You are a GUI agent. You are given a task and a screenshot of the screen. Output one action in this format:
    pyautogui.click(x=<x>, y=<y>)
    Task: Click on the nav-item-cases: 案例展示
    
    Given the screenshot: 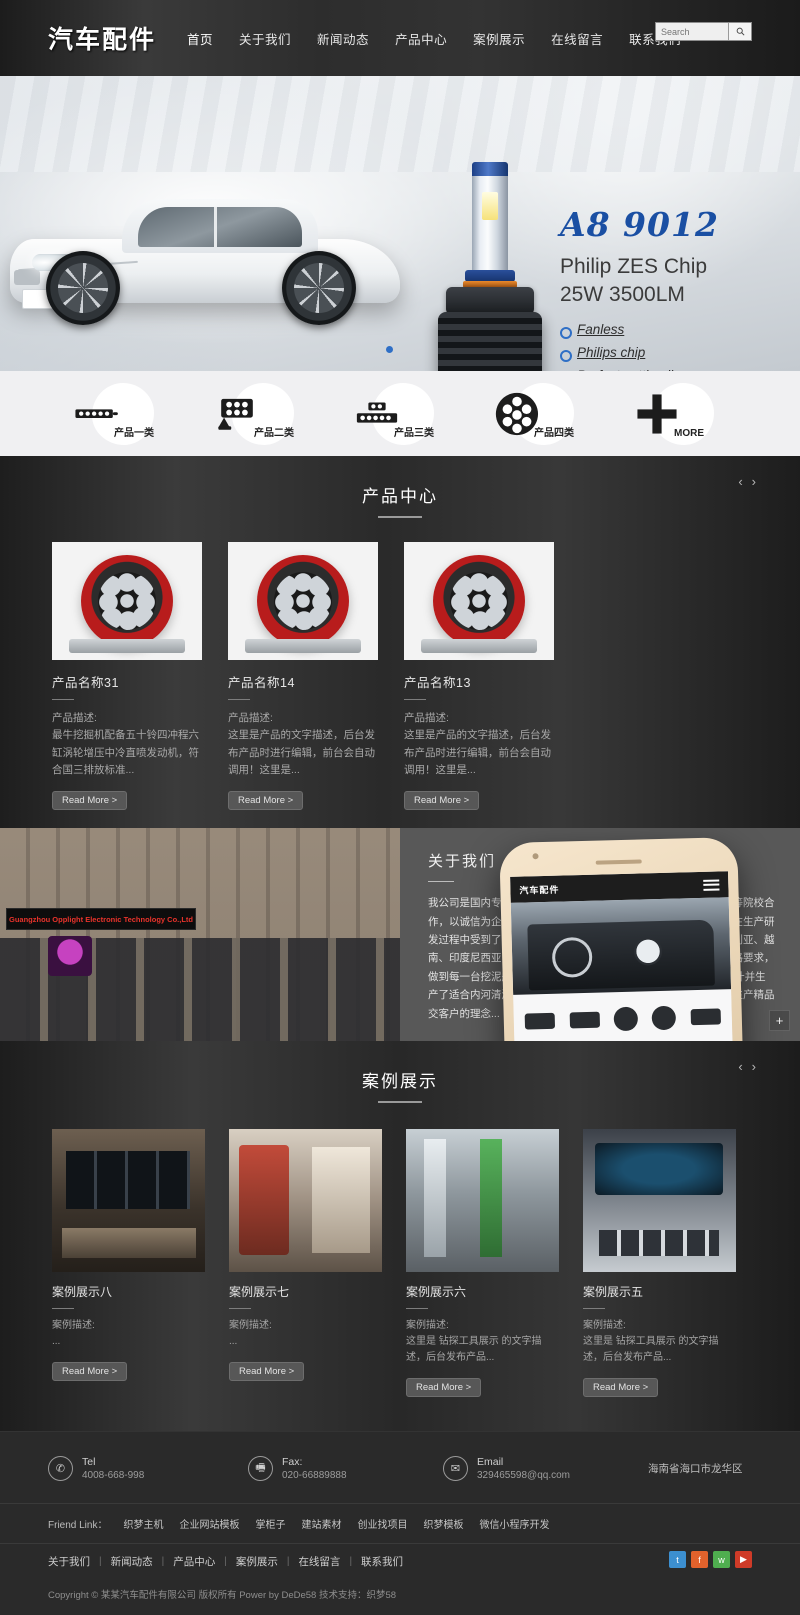 What is the action you would take?
    pyautogui.click(x=499, y=38)
    